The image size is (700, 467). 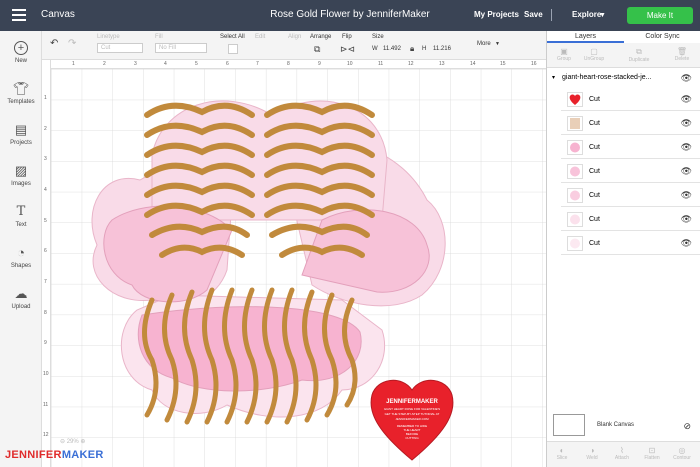 I want to click on delete-button: 🗑︎ Delete, so click(x=682, y=54).